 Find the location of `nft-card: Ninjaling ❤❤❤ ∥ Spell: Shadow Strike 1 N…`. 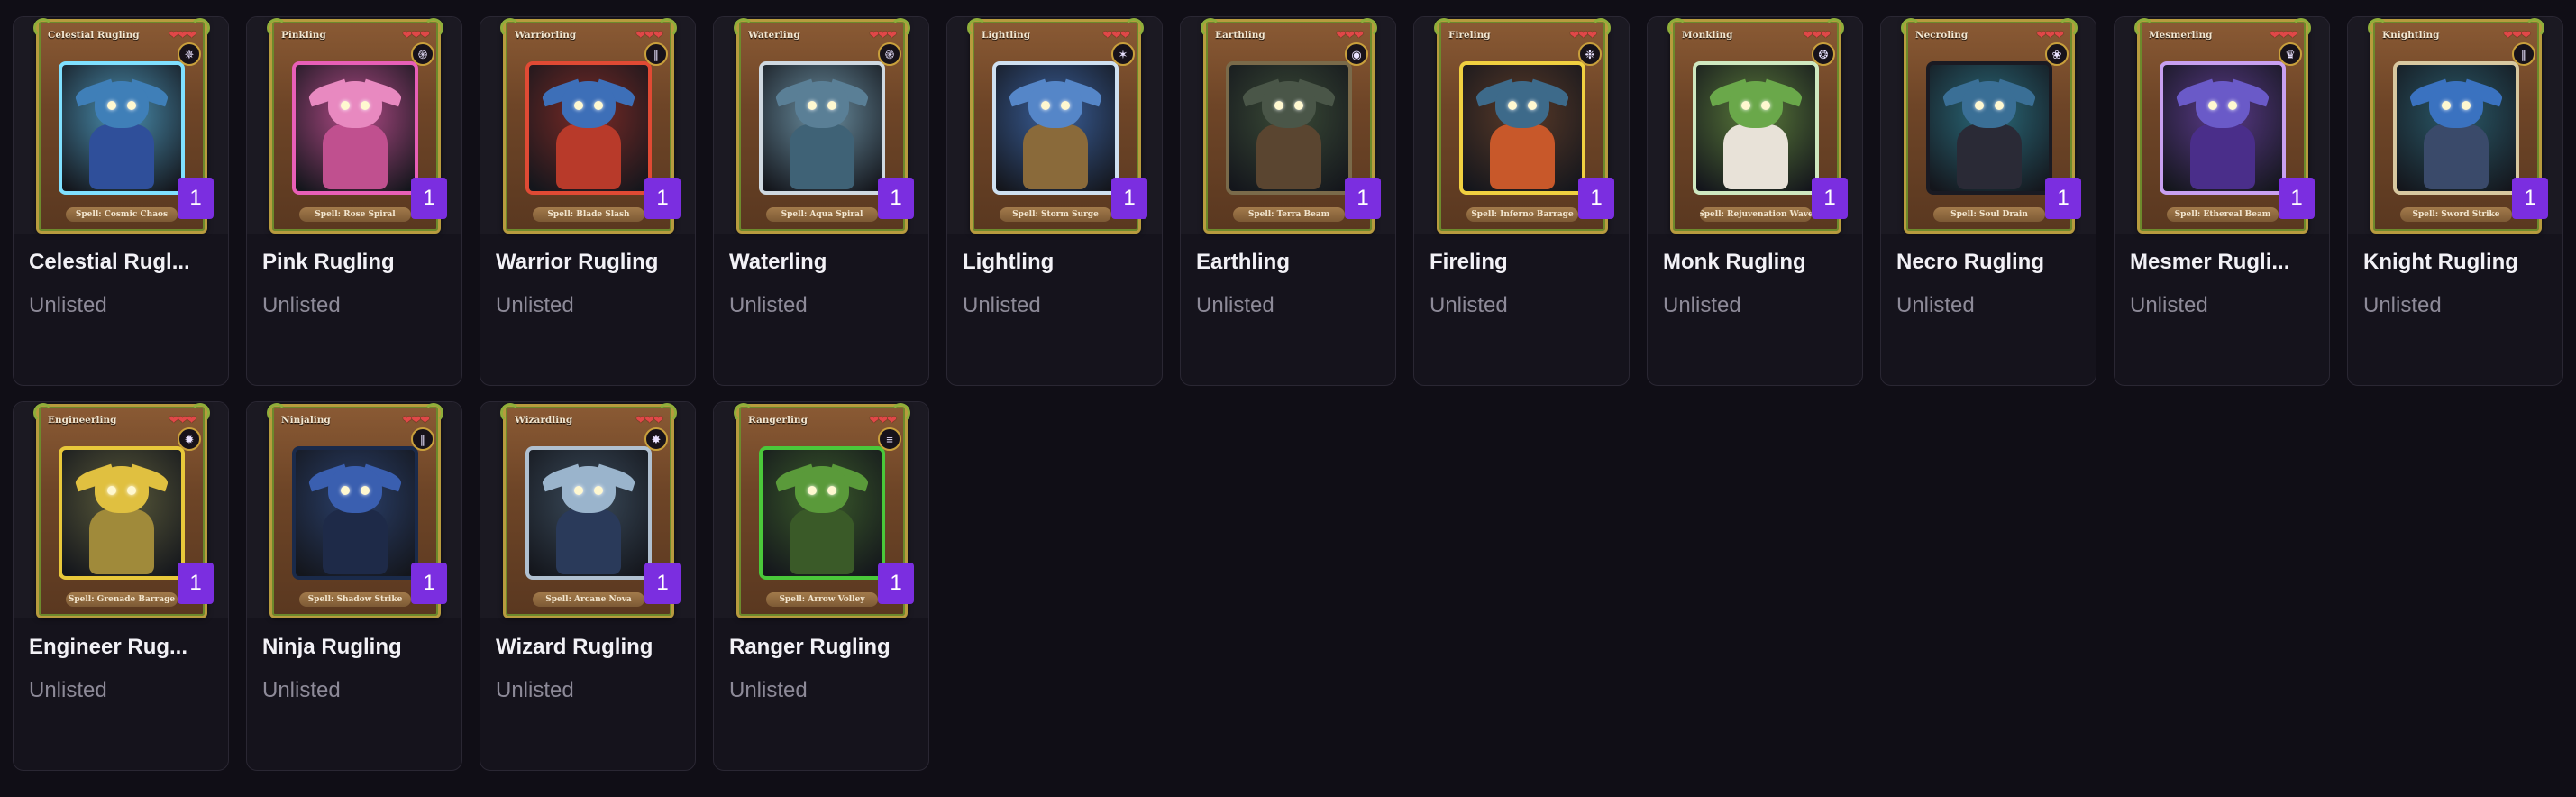

nft-card: Ninjaling ❤❤❤ ∥ Spell: Shadow Strike 1 N… is located at coordinates (354, 586).